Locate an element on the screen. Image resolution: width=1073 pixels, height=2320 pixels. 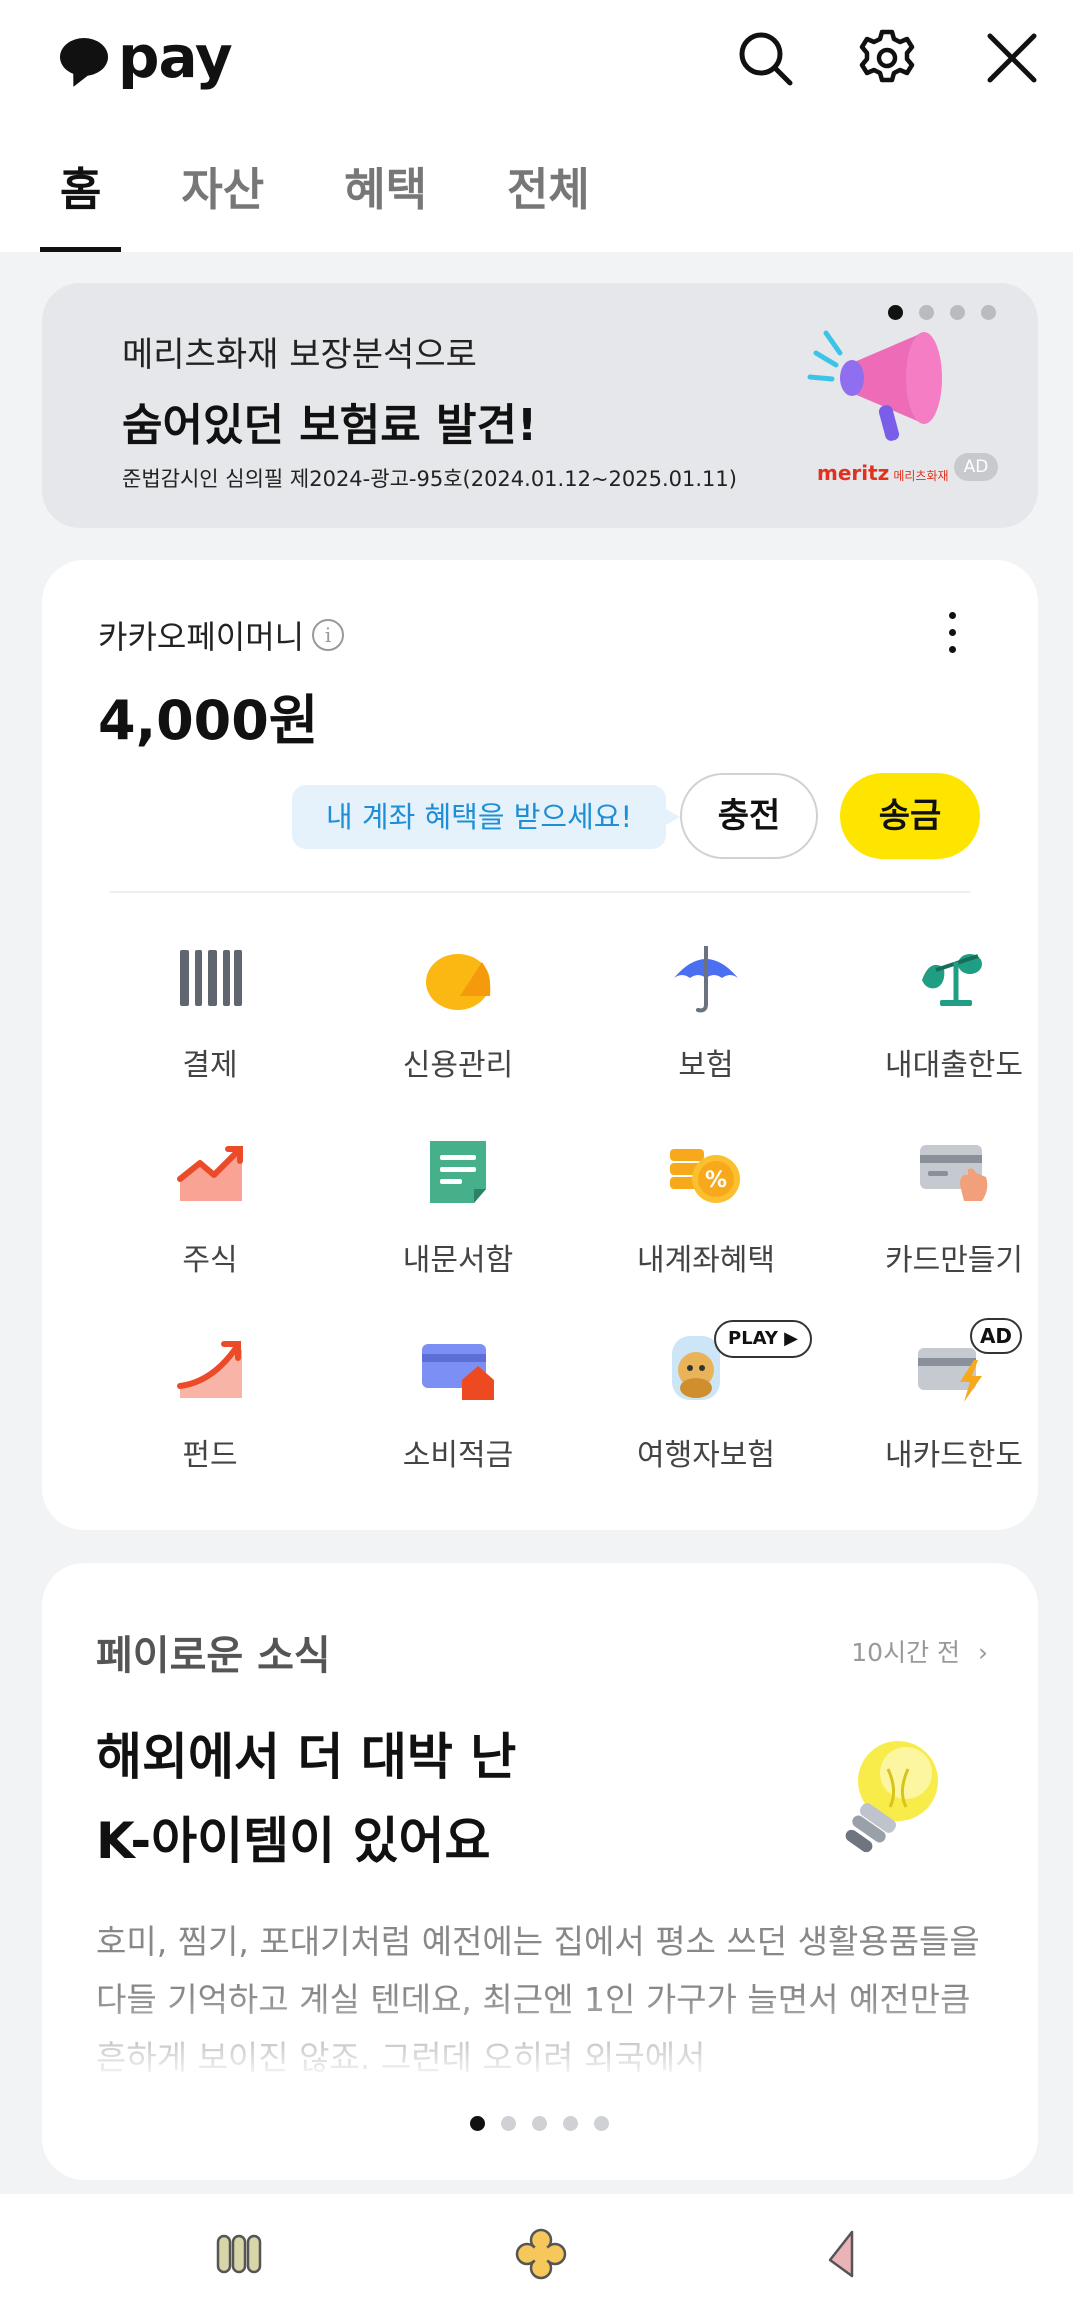
menu-payment: 결제 is located at coordinates (210, 1025).